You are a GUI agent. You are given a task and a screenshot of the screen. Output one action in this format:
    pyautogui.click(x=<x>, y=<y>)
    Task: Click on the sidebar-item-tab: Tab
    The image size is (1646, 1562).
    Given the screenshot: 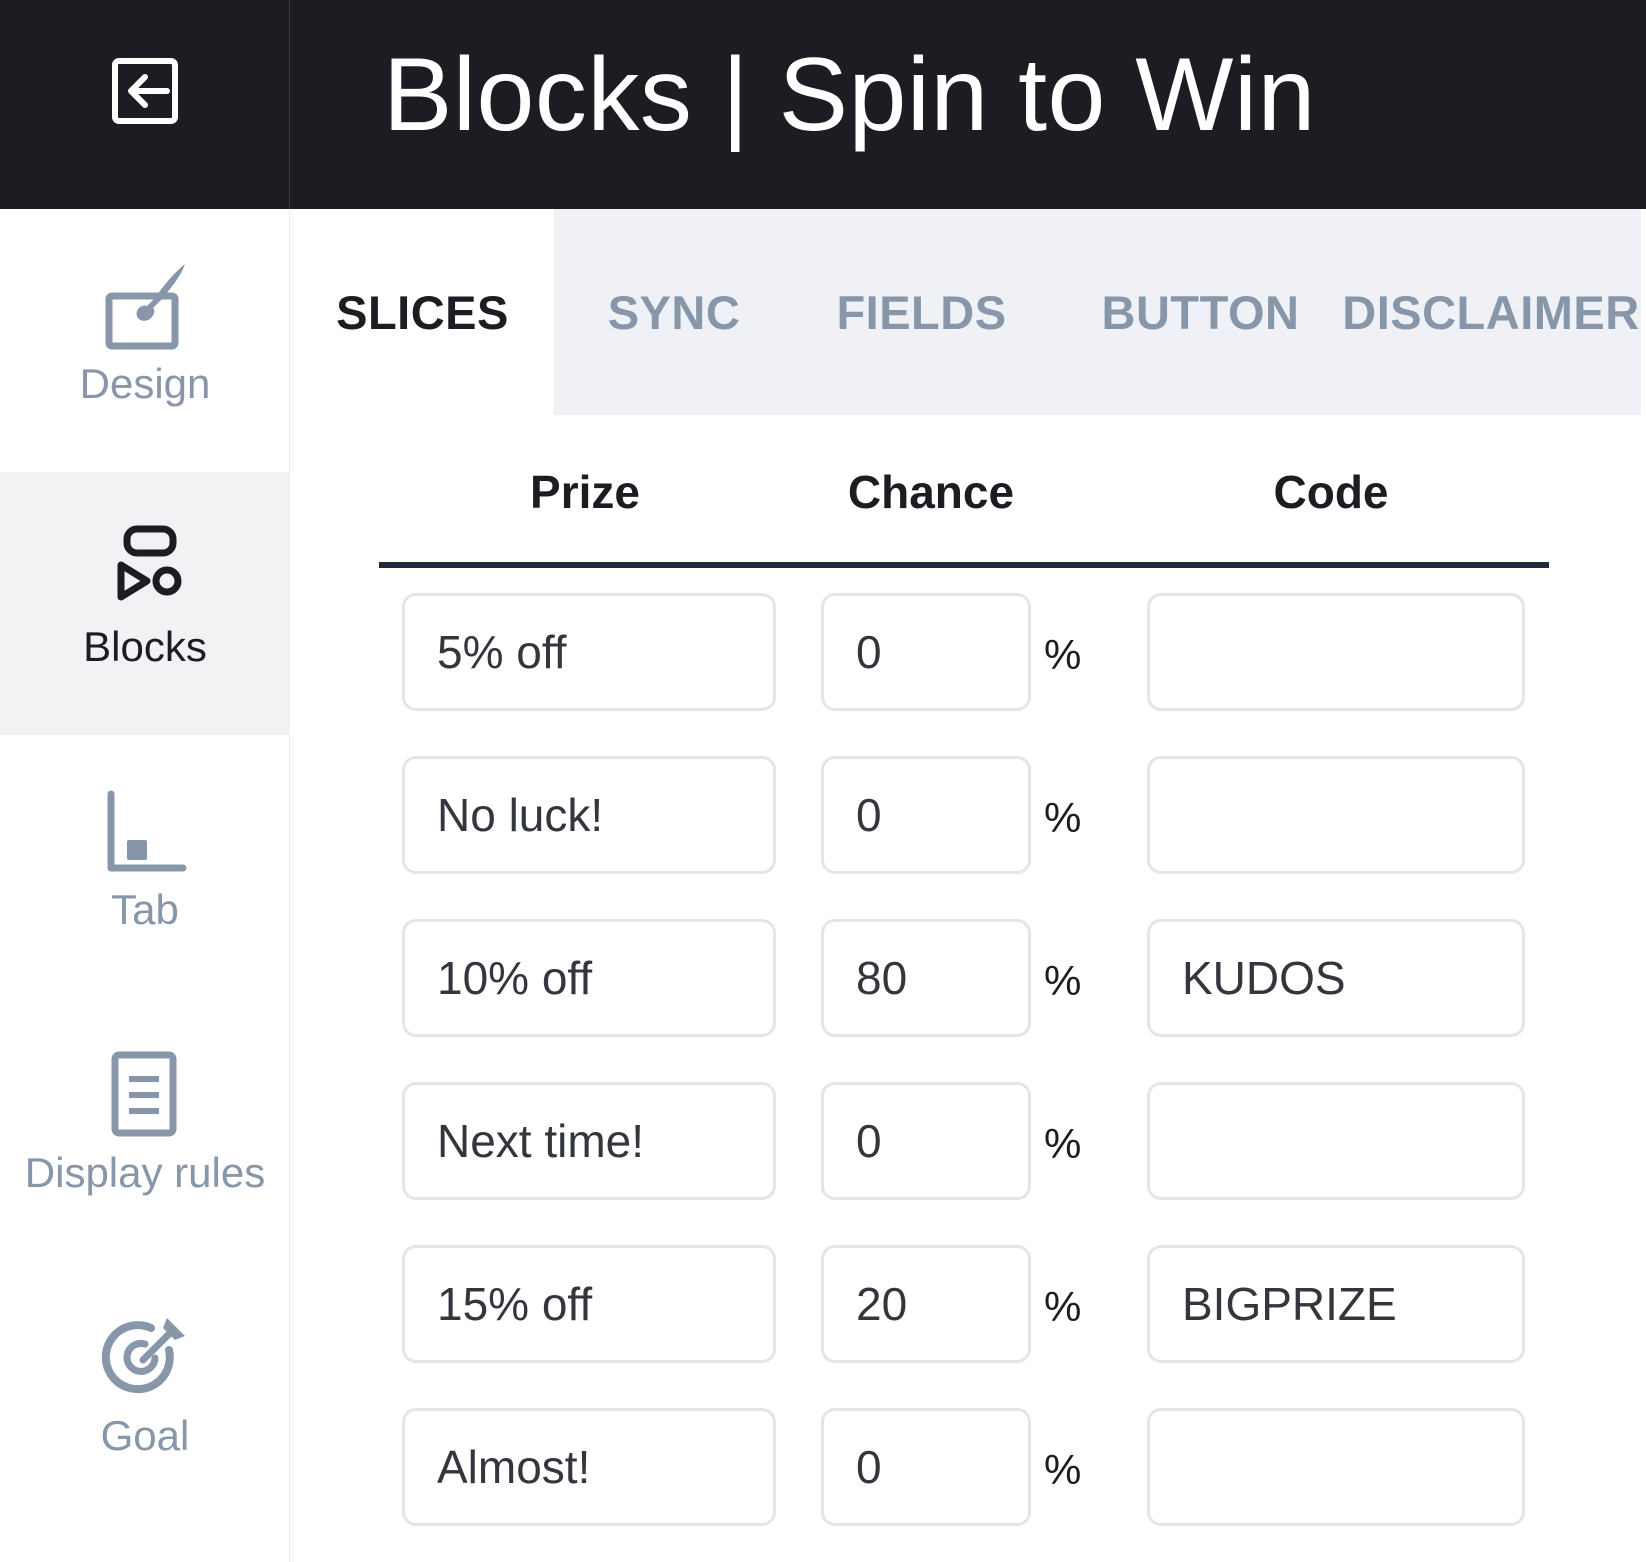 What is the action you would take?
    pyautogui.click(x=145, y=866)
    